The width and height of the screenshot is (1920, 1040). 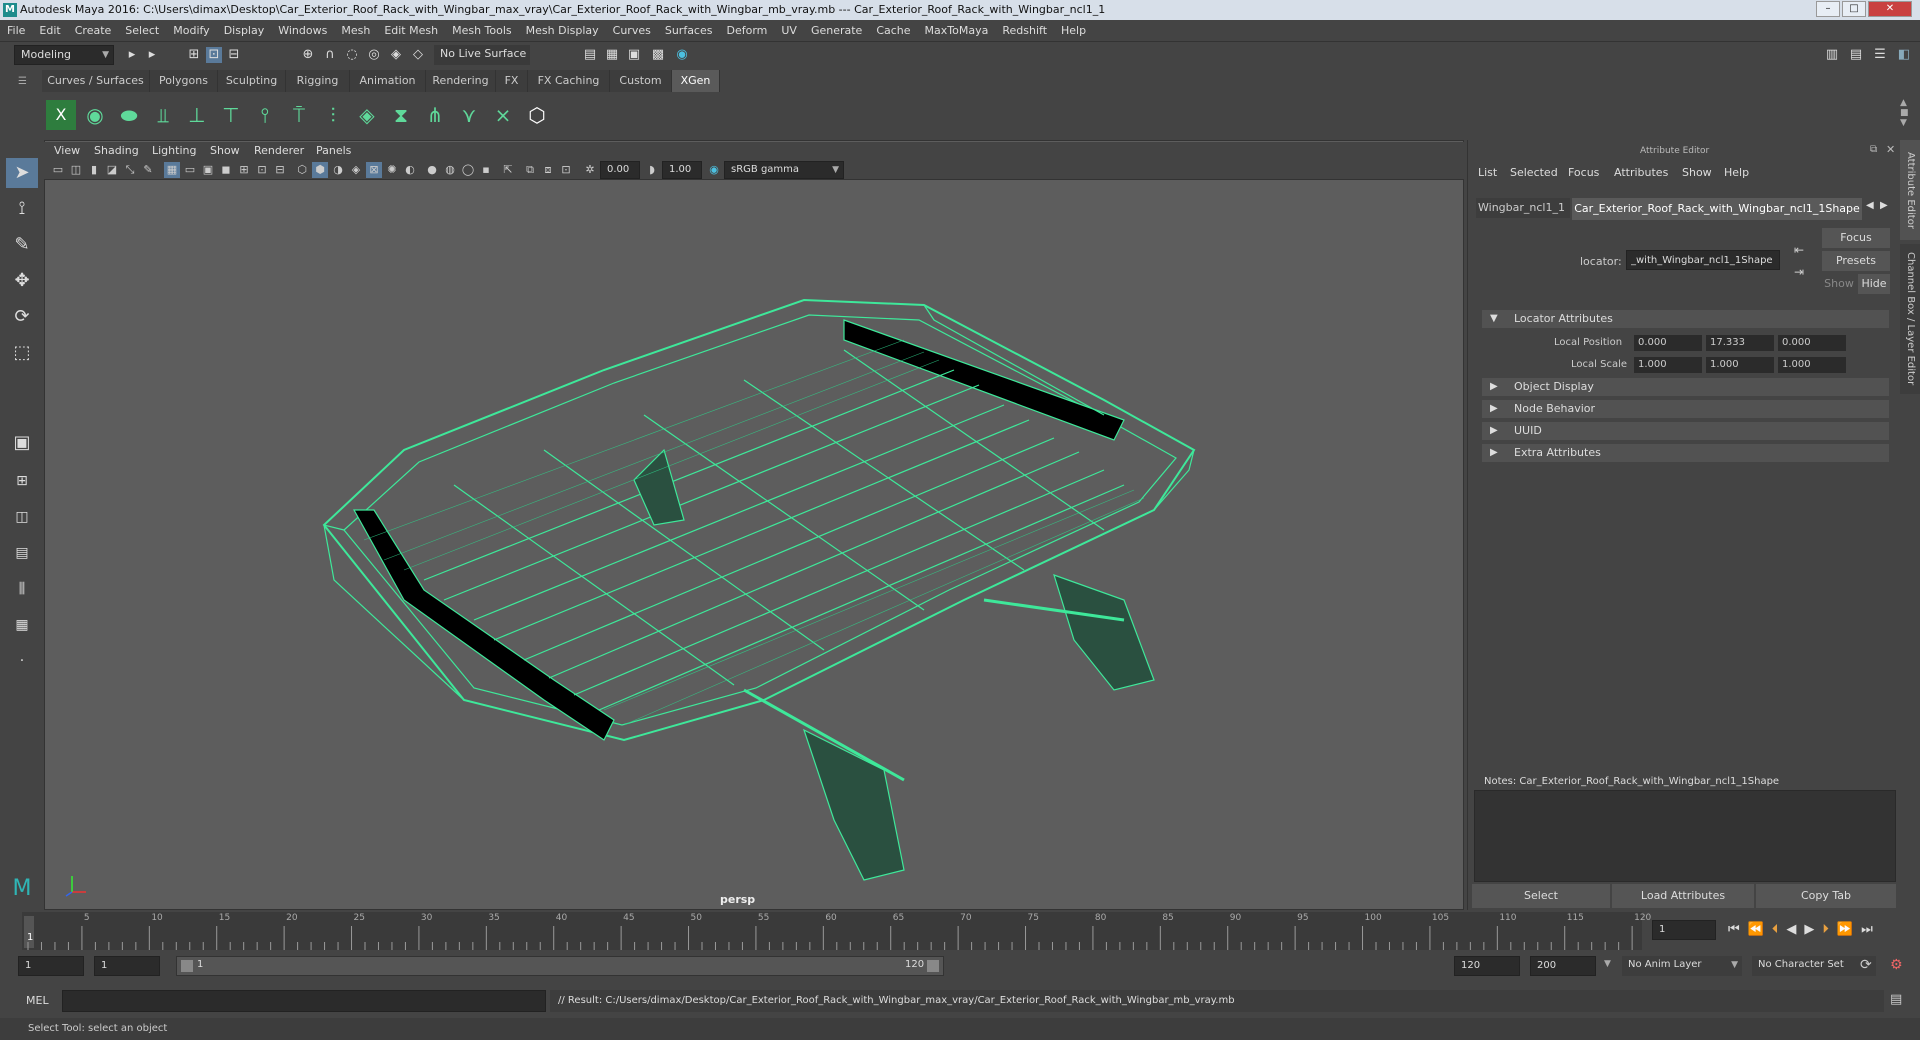 I want to click on two-d-pan-icon: ⤡, so click(x=130, y=170).